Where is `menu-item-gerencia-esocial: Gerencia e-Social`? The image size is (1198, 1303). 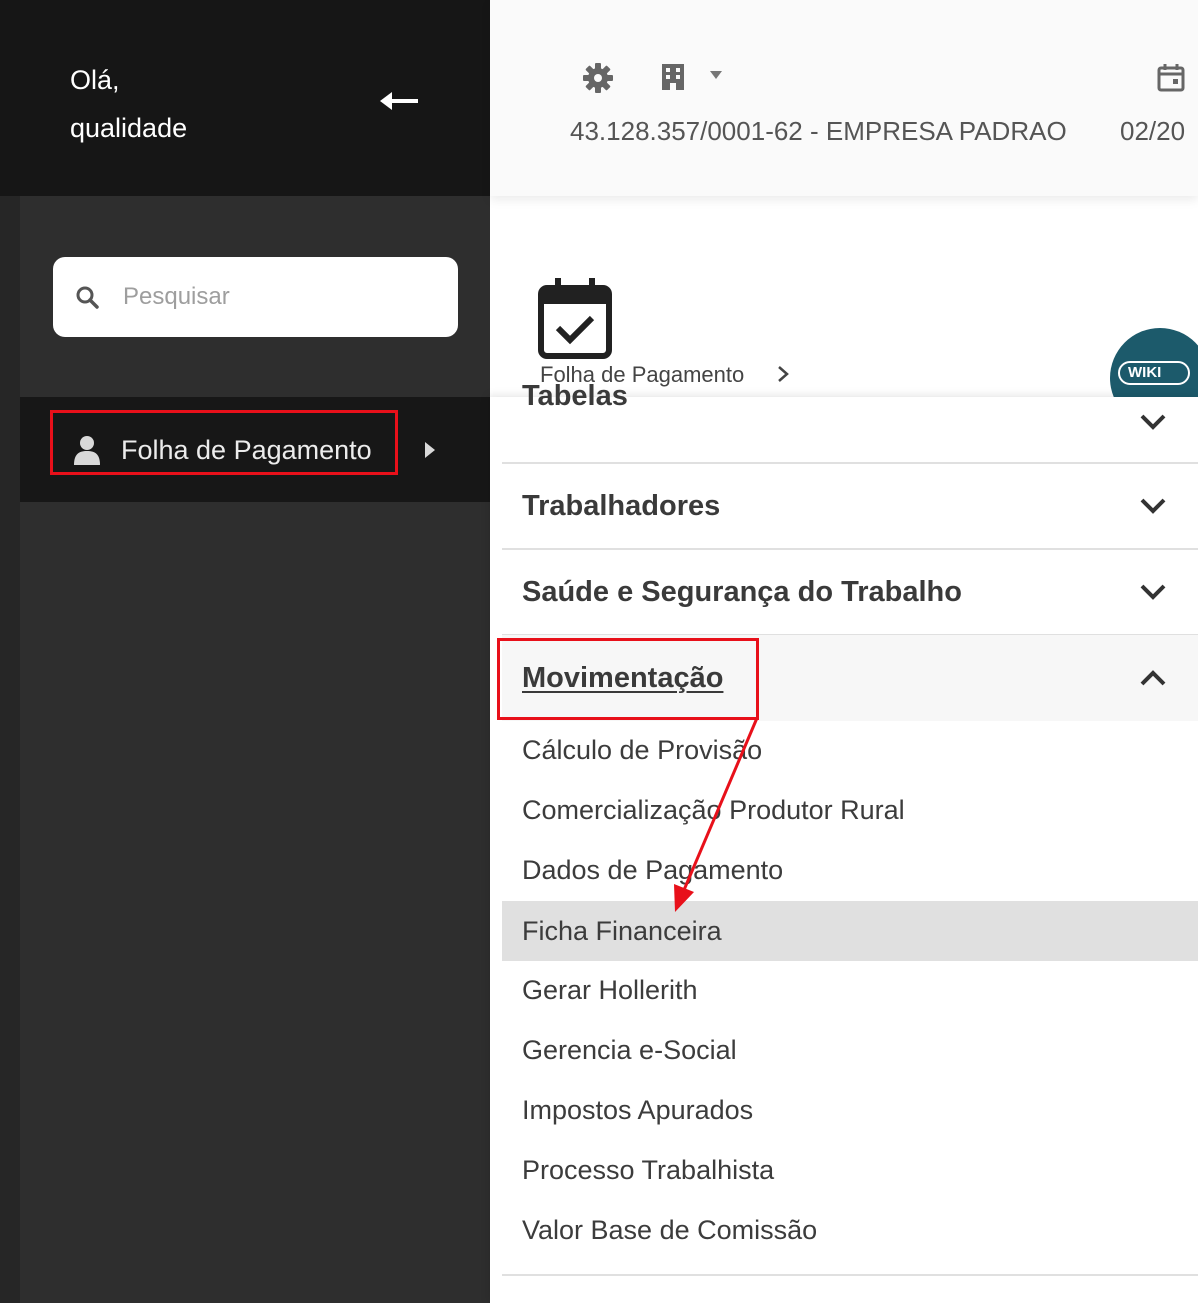
menu-item-gerencia-esocial: Gerencia e-Social is located at coordinates (850, 1050).